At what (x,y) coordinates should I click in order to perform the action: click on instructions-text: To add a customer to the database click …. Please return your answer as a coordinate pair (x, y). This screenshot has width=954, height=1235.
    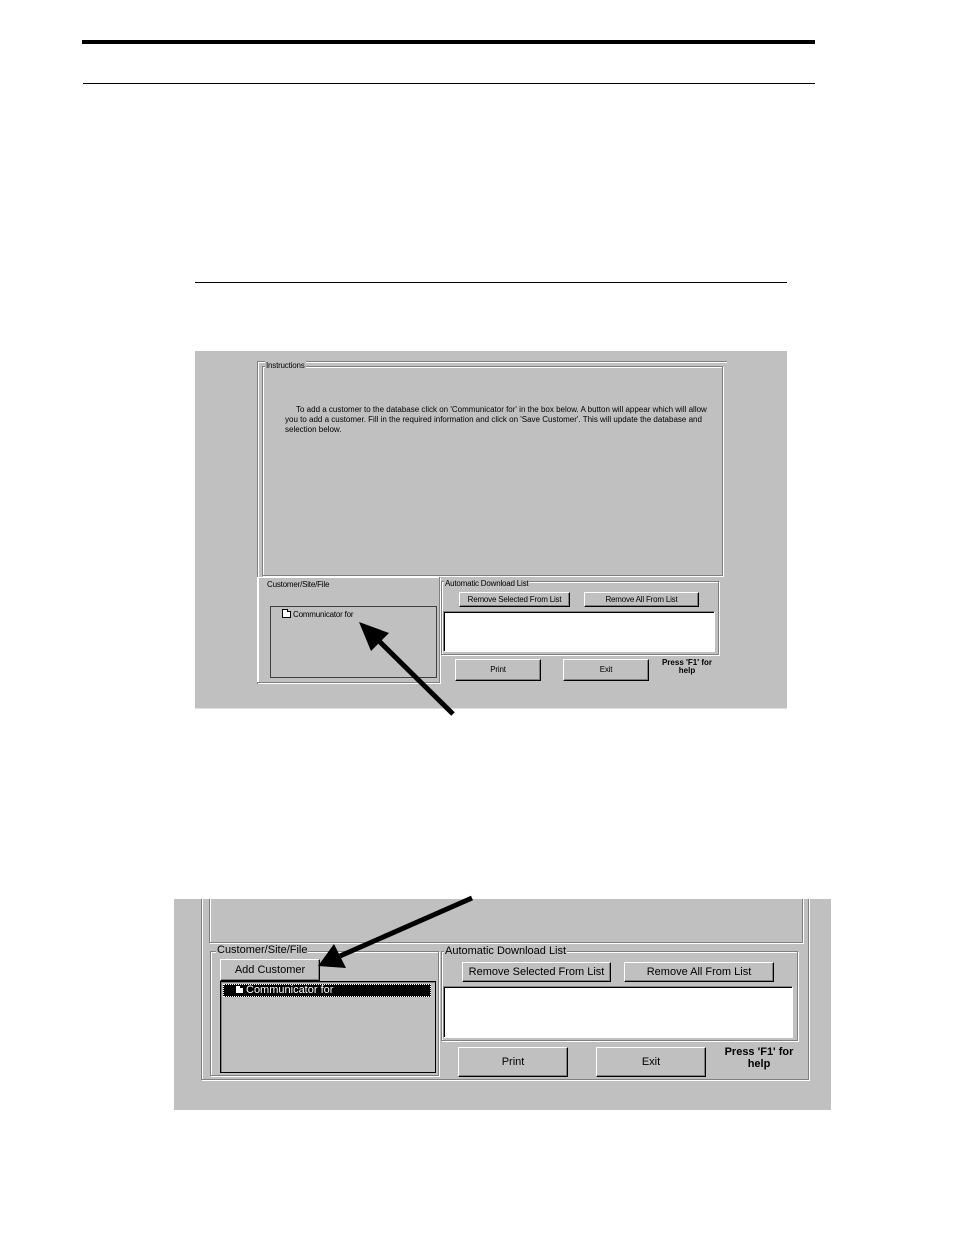
    Looking at the image, I should click on (505, 420).